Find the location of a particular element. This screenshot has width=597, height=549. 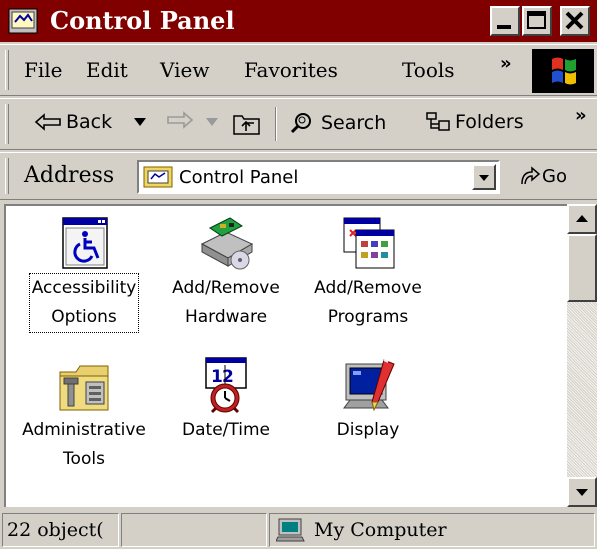

address-dropdown-button is located at coordinates (484, 177).